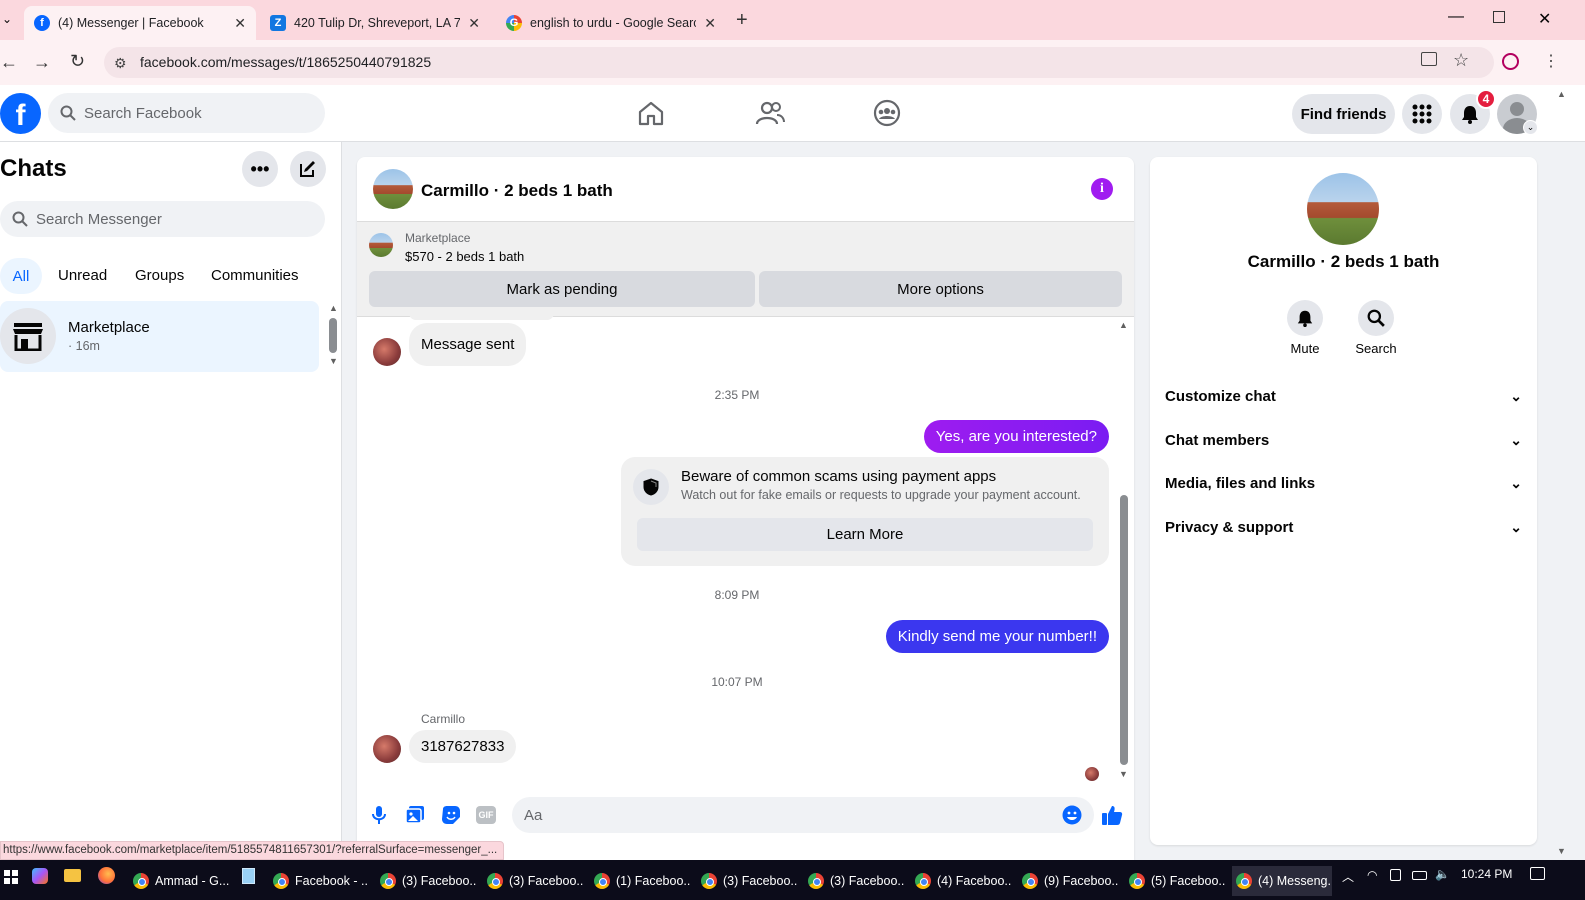 The image size is (1585, 900). What do you see at coordinates (162, 219) in the screenshot?
I see `messenger-search-box: Search Messenger` at bounding box center [162, 219].